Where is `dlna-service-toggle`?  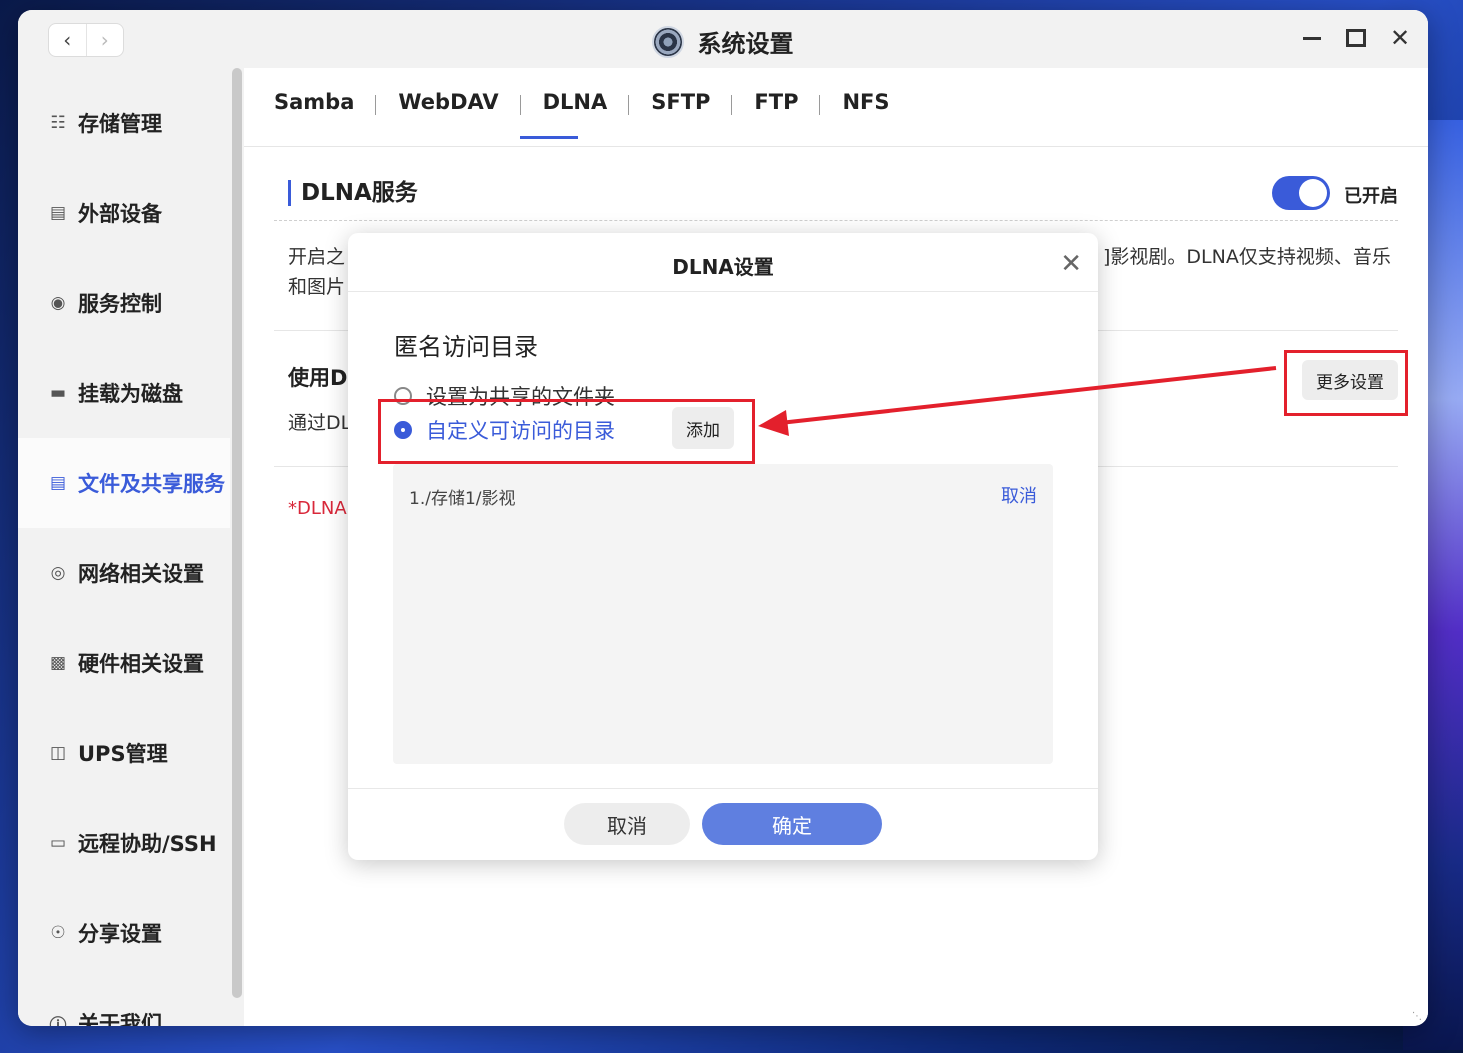 dlna-service-toggle is located at coordinates (1301, 193).